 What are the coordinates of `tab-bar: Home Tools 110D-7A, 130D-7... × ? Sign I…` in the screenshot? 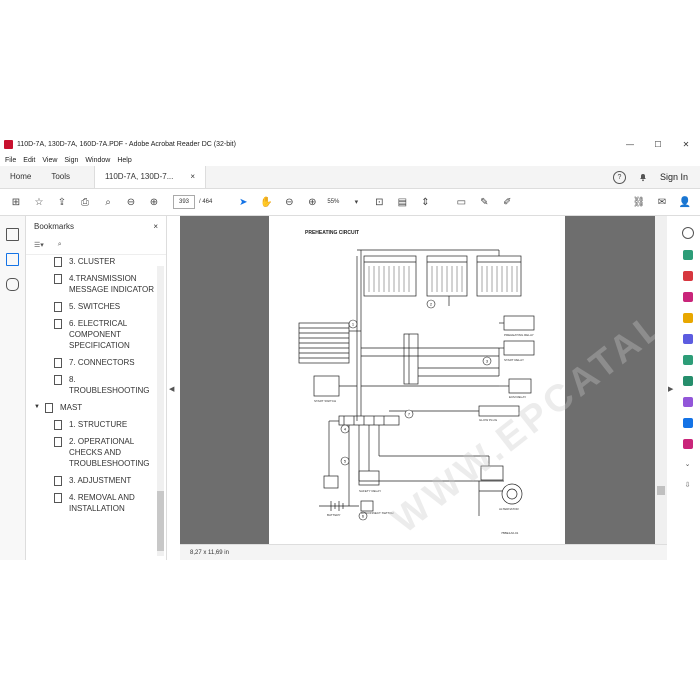 It's located at (350, 177).